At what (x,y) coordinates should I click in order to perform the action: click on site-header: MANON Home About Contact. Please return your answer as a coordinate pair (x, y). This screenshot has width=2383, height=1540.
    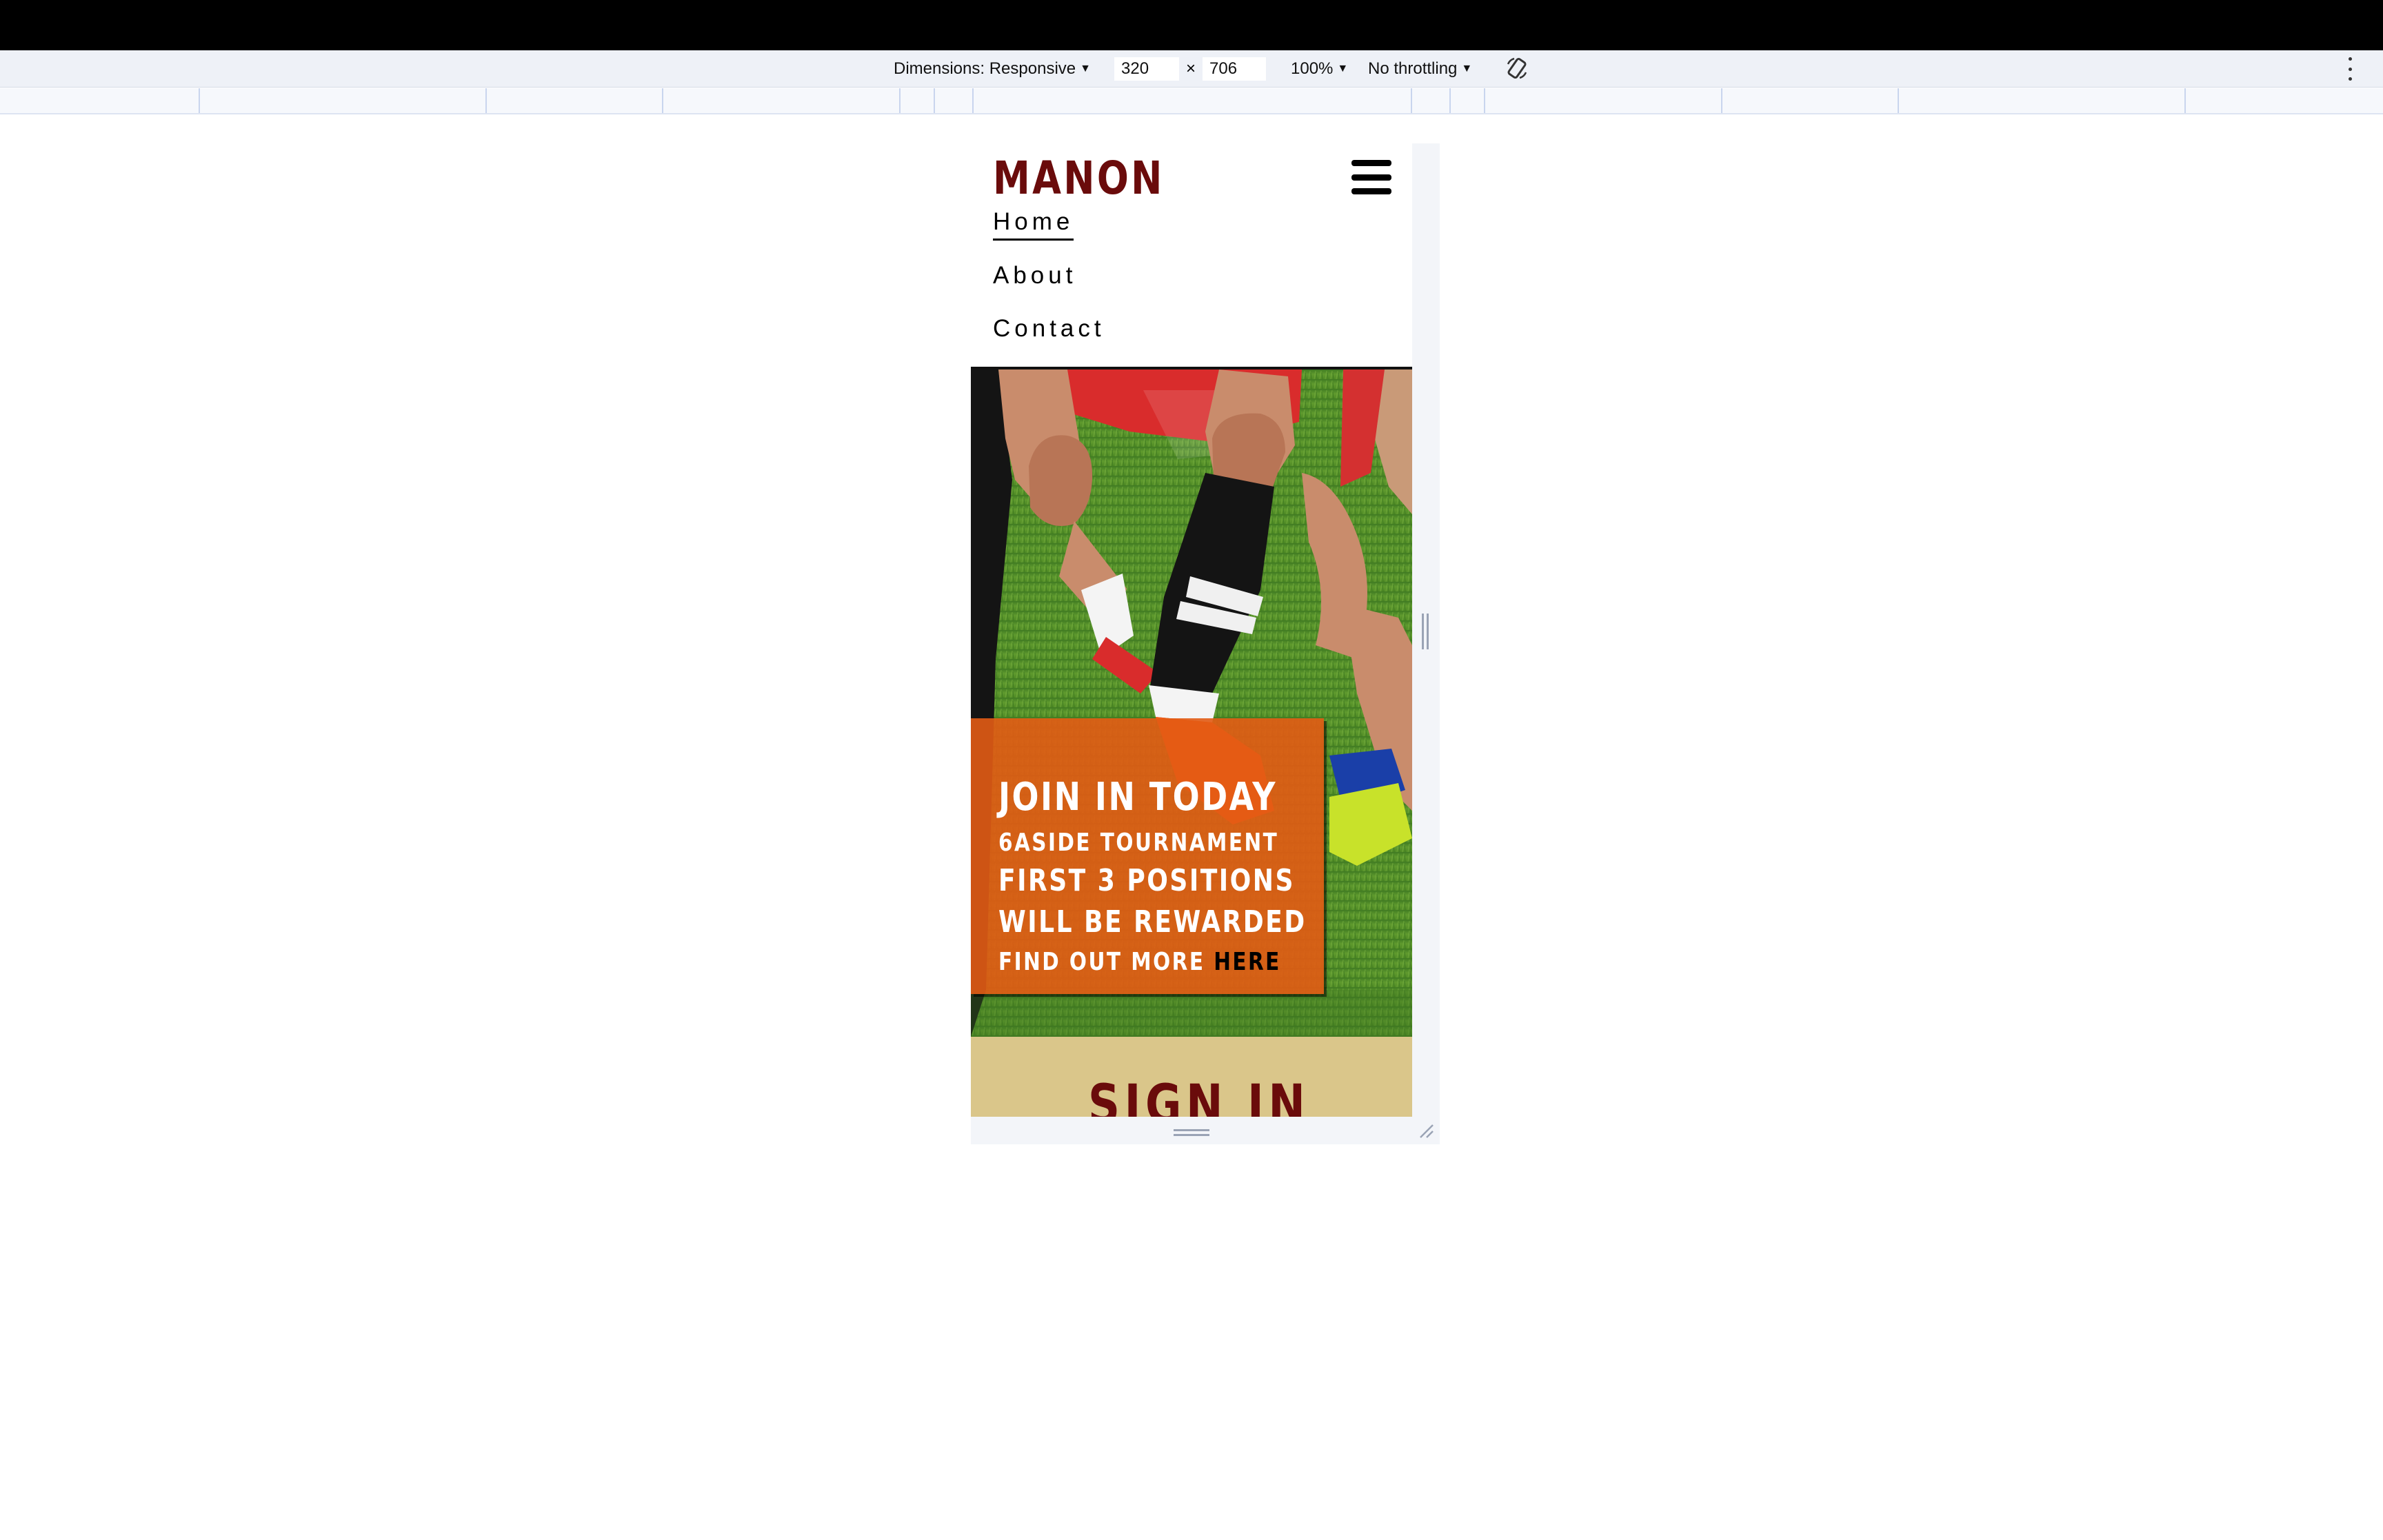
    Looking at the image, I should click on (1191, 256).